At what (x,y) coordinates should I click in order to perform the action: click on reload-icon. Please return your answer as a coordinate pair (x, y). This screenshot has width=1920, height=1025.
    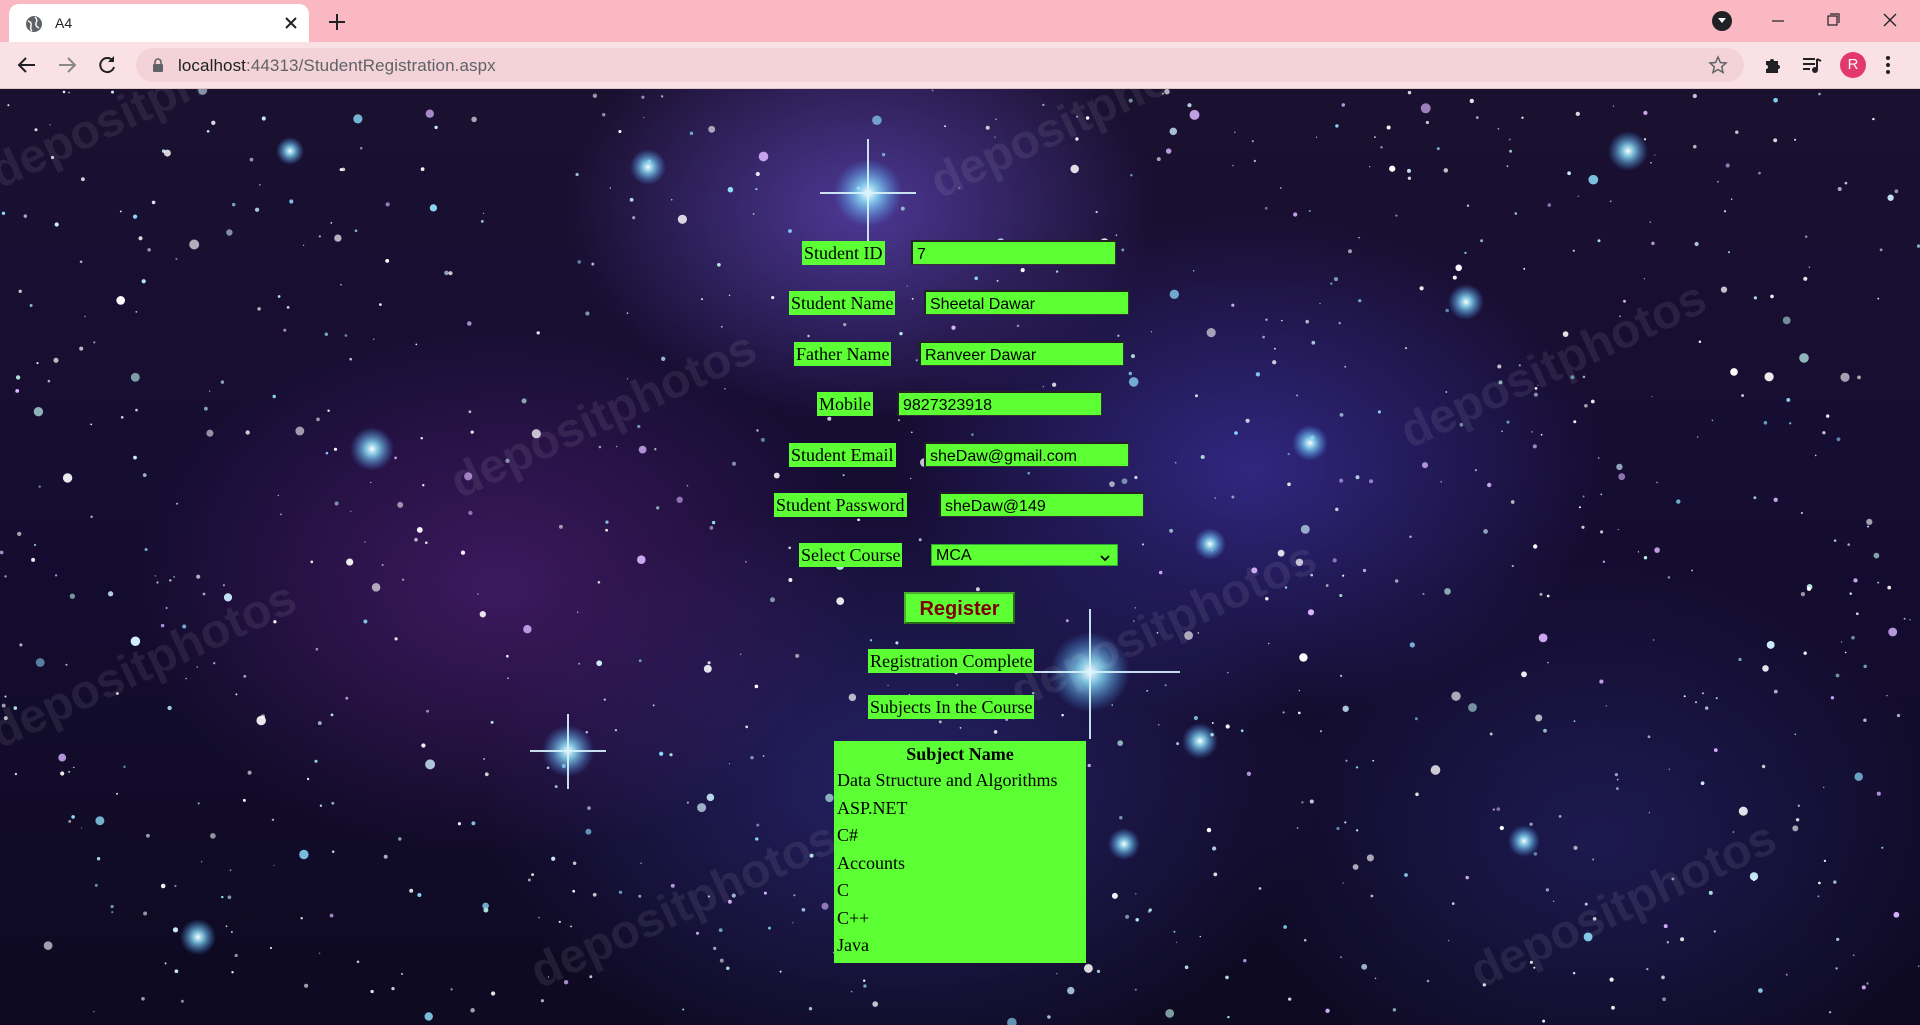
    Looking at the image, I should click on (107, 65).